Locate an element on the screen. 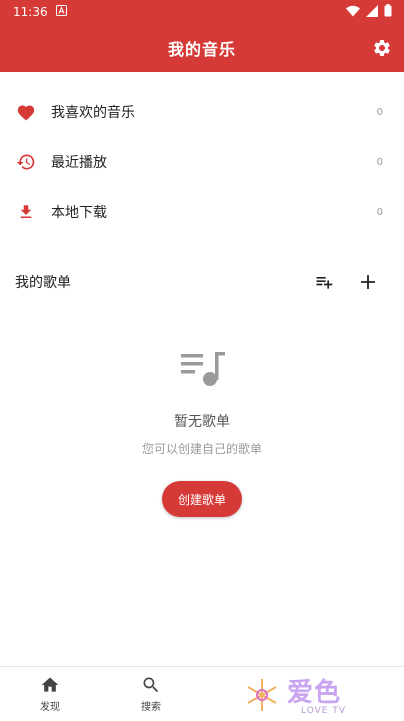  favorites-row: 我喜欢的音乐 0 is located at coordinates (202, 112).